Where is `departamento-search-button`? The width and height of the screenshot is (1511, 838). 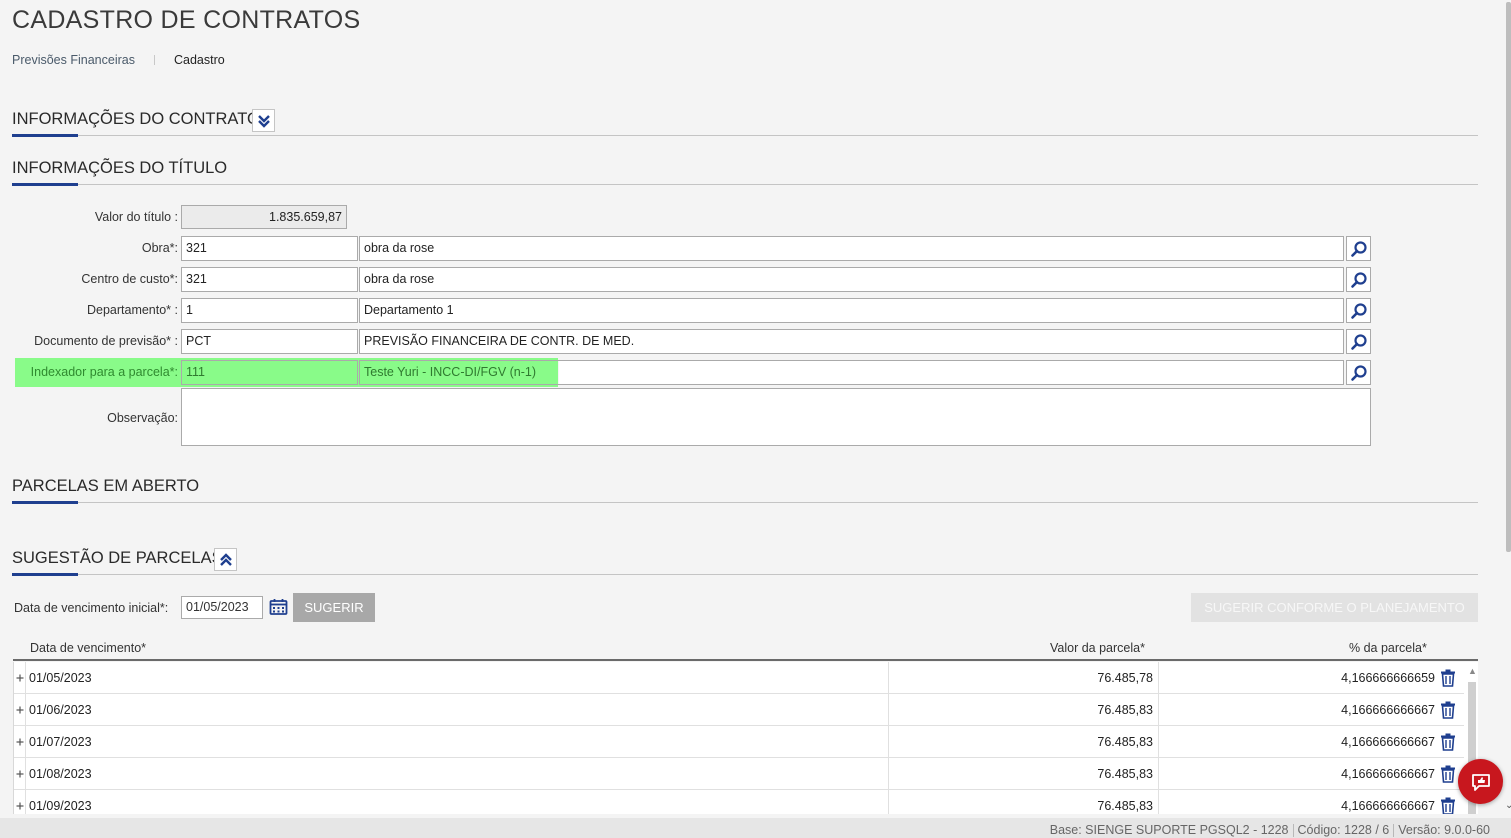 departamento-search-button is located at coordinates (1358, 310).